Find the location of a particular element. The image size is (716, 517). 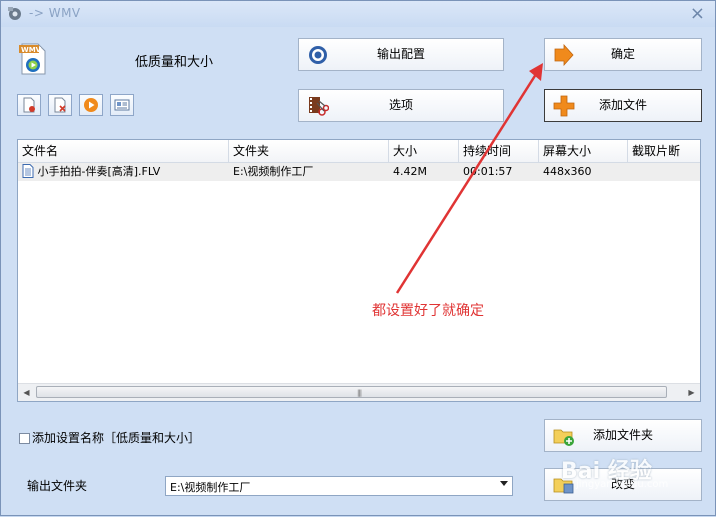

add-folder-label: 添加文件夹 is located at coordinates (622, 435).